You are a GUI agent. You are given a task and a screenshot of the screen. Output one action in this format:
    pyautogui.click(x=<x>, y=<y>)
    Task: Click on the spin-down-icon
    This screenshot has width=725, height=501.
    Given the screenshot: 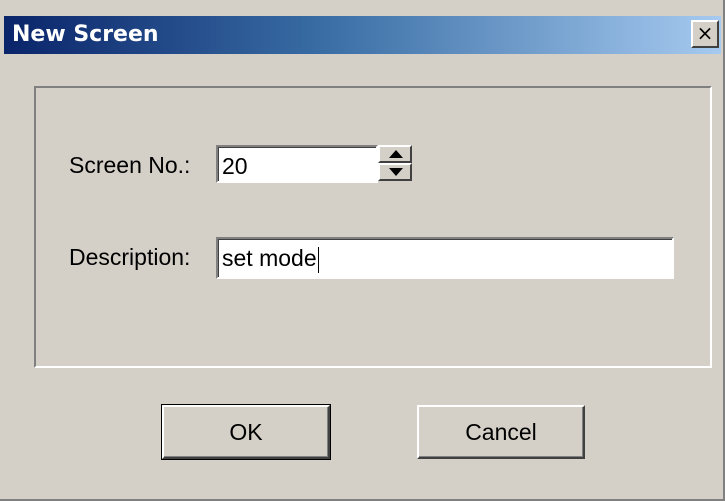 What is the action you would take?
    pyautogui.click(x=396, y=172)
    